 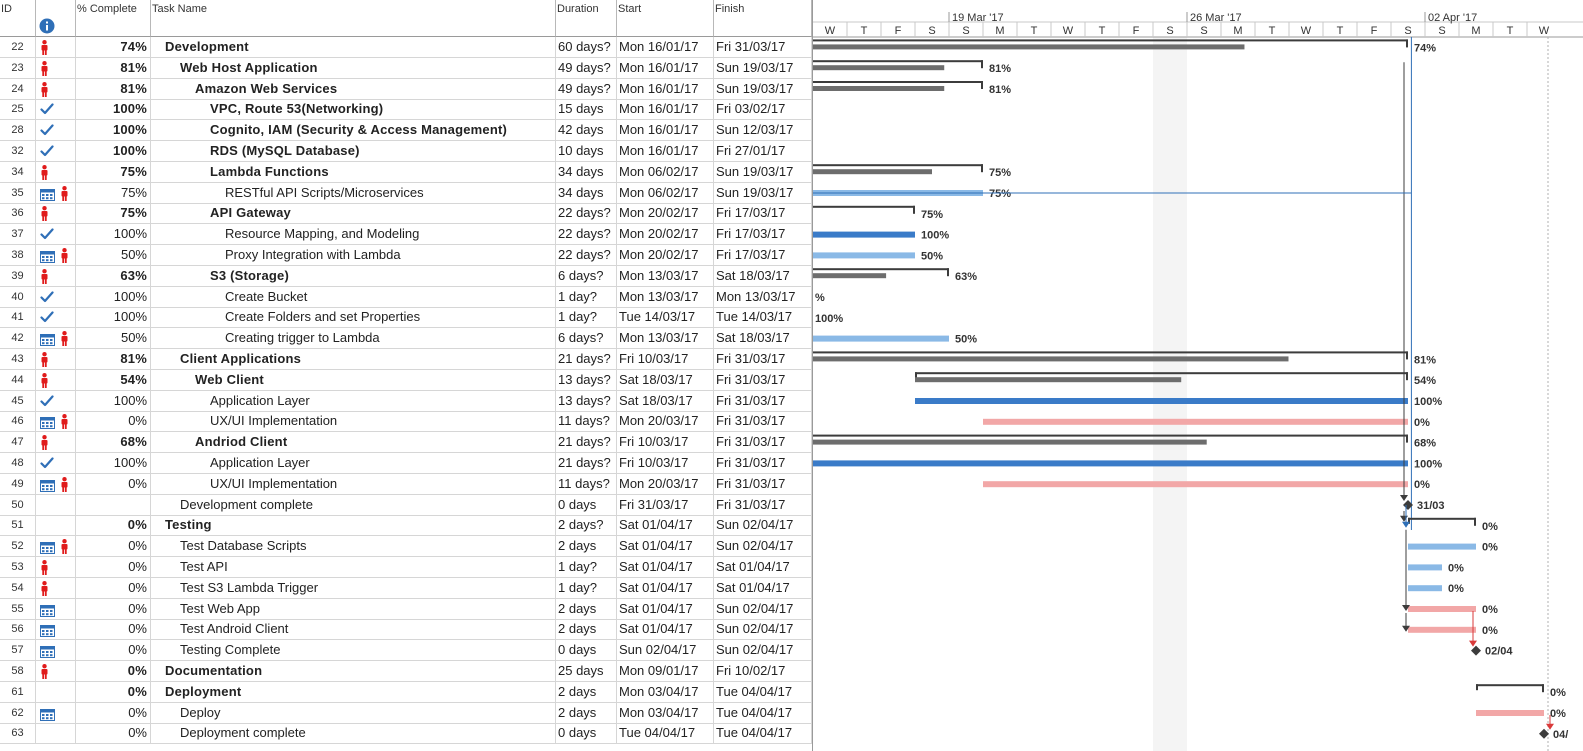 What do you see at coordinates (353, 109) in the screenshot?
I see `row-task-name: VPC, Route 53(Networking)` at bounding box center [353, 109].